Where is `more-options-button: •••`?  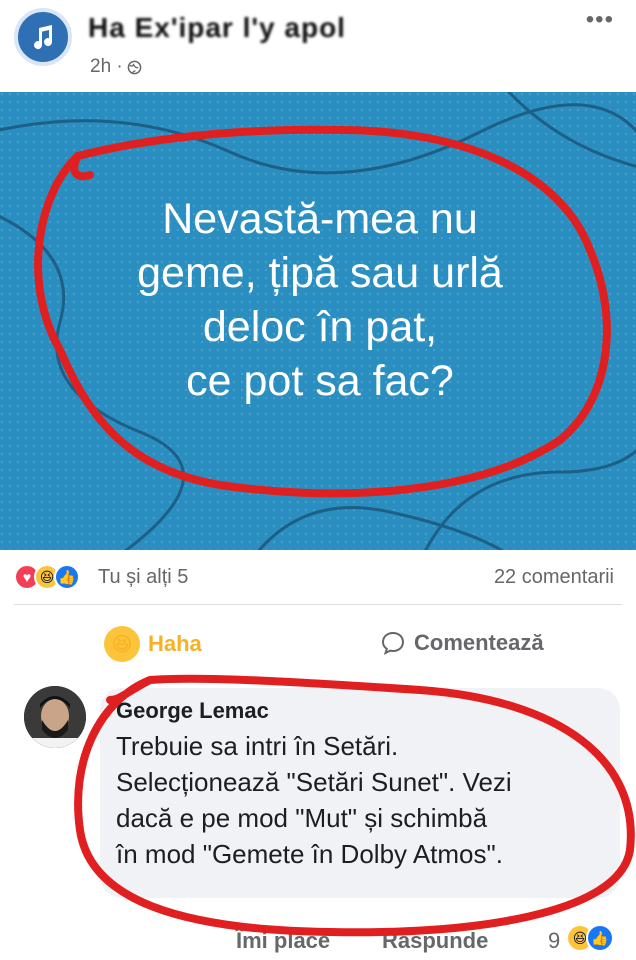
more-options-button: ••• is located at coordinates (600, 20).